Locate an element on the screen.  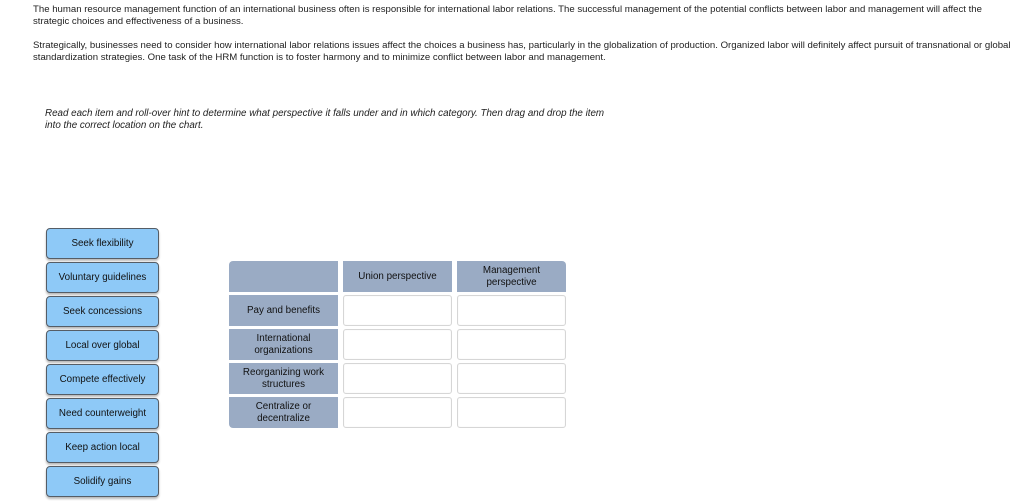
draggable-item-keep-action-local: Keep action local is located at coordinates (102, 447).